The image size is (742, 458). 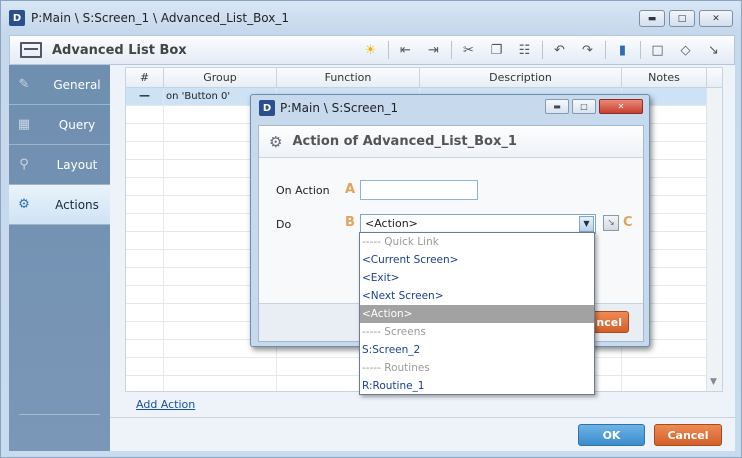 I want to click on sidebar-item-label: Query, so click(x=77, y=124).